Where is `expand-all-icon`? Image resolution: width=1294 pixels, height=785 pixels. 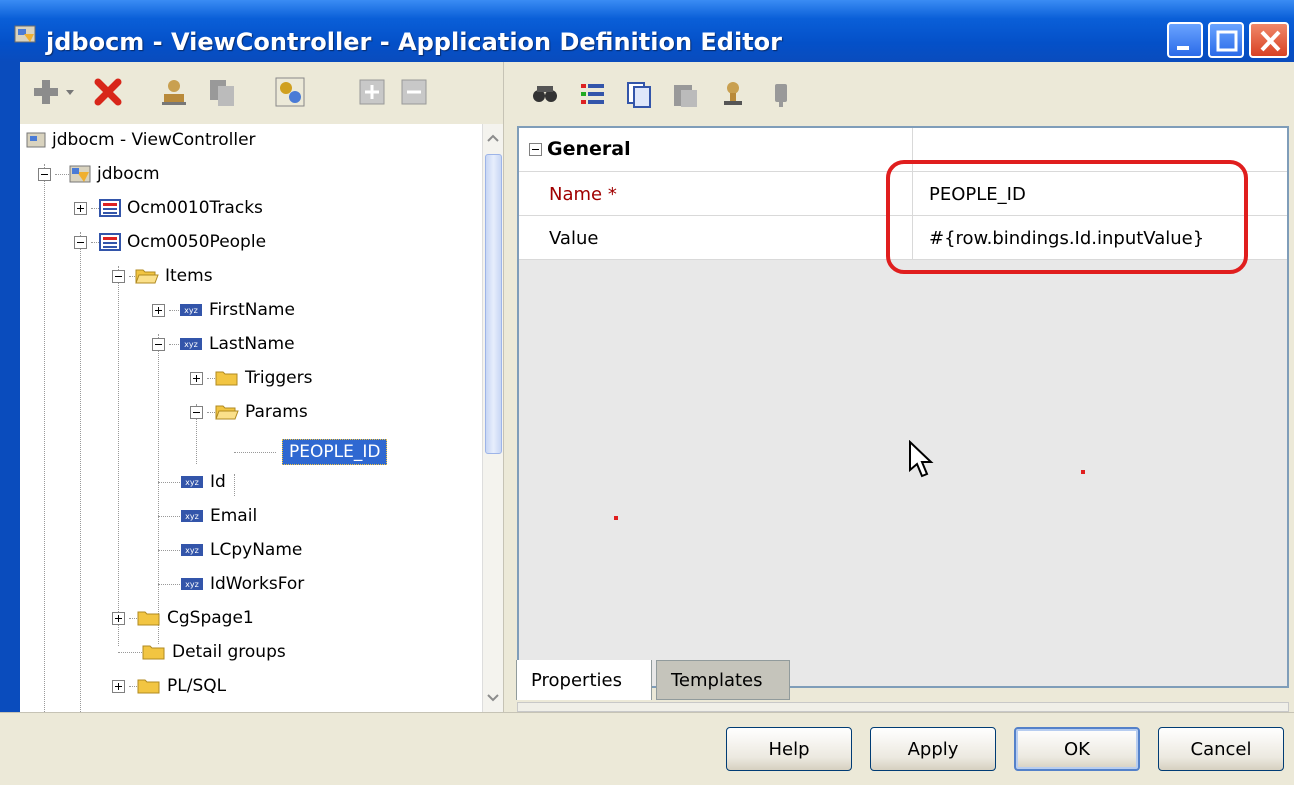 expand-all-icon is located at coordinates (372, 92).